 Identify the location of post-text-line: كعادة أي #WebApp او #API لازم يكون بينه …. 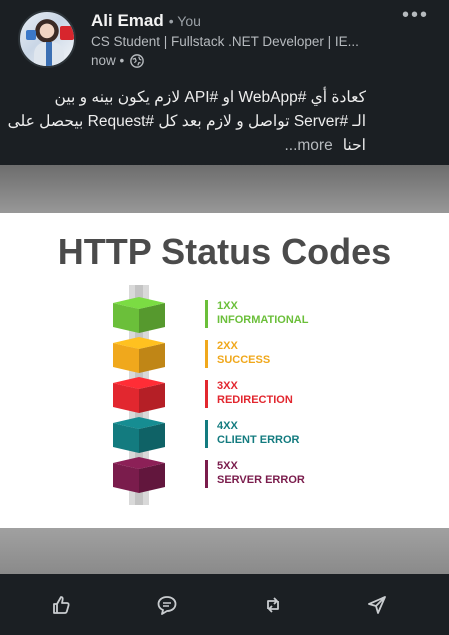
(210, 97).